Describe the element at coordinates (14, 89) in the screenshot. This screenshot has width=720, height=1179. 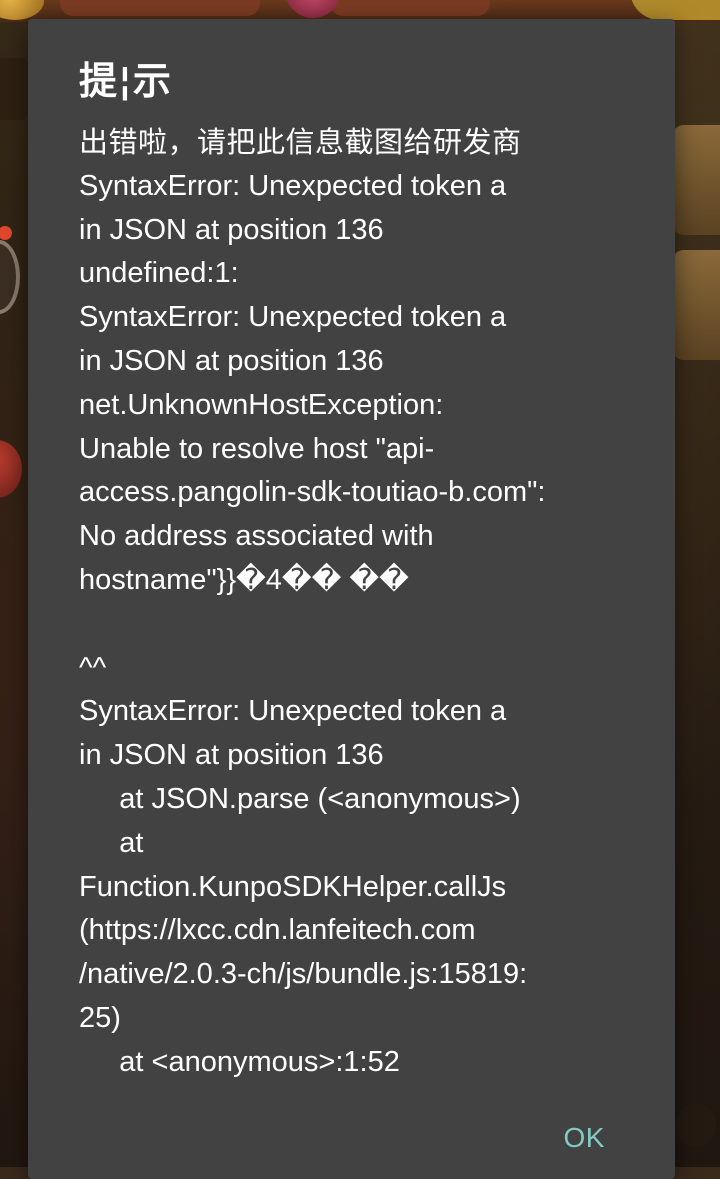
I see `side-tab` at that location.